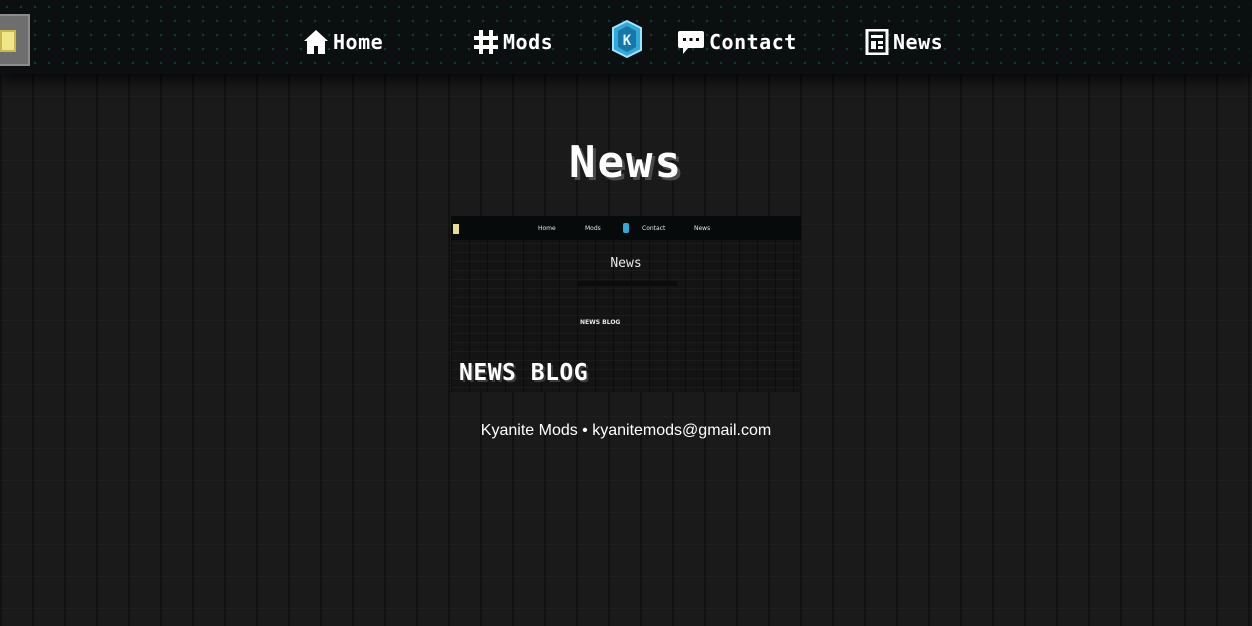  Describe the element at coordinates (528, 42) in the screenshot. I see `nav-mods-label: Mods` at that location.